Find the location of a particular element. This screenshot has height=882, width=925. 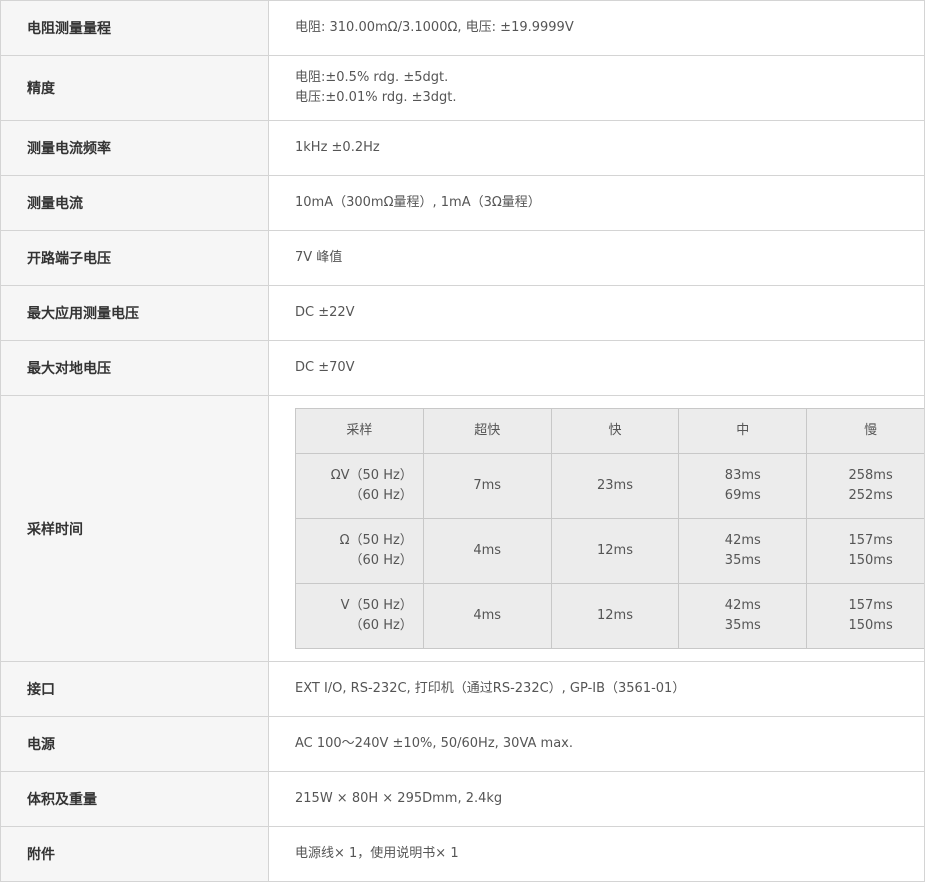

accuracy-resistance: 电阻:±0.5% rdg. ±5dgt. is located at coordinates (609, 78).